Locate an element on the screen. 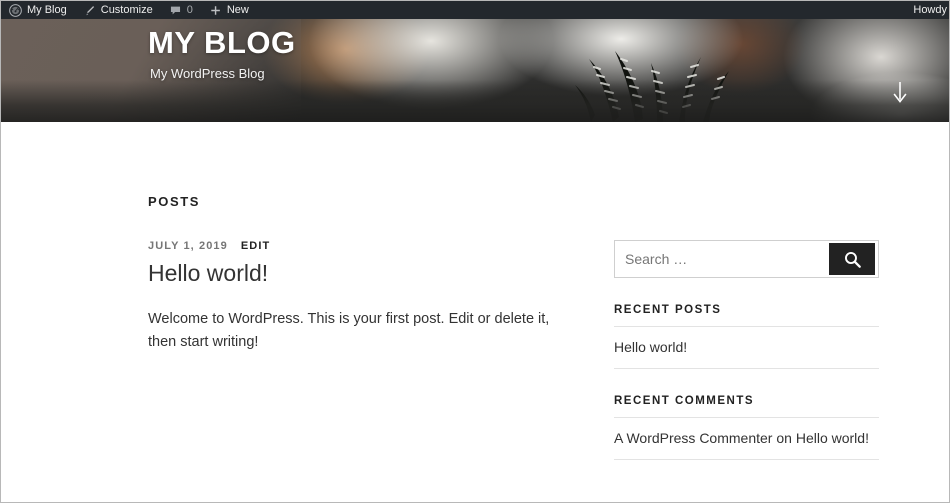 This screenshot has width=950, height=503. paintbrush-icon is located at coordinates (89, 10).